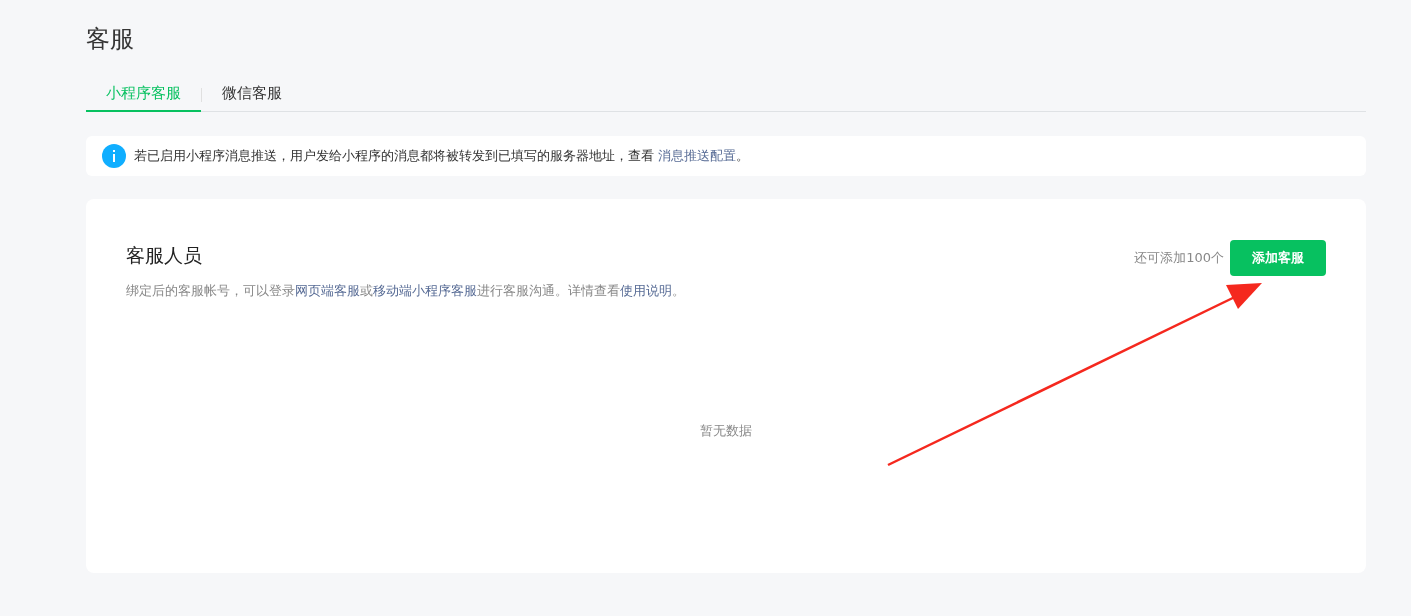  What do you see at coordinates (646, 290) in the screenshot?
I see `link: 使用说明` at bounding box center [646, 290].